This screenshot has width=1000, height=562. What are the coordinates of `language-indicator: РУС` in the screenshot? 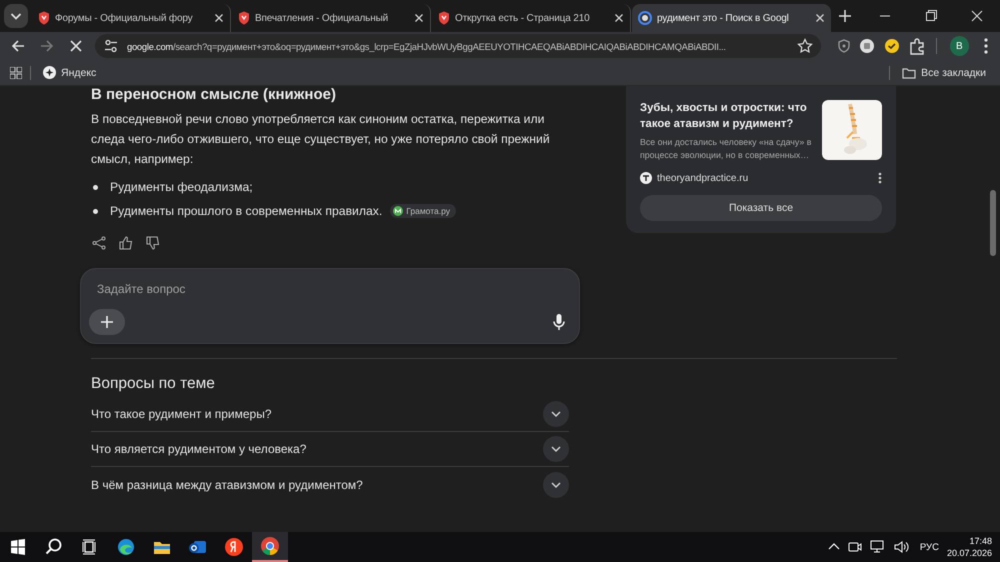 It's located at (929, 547).